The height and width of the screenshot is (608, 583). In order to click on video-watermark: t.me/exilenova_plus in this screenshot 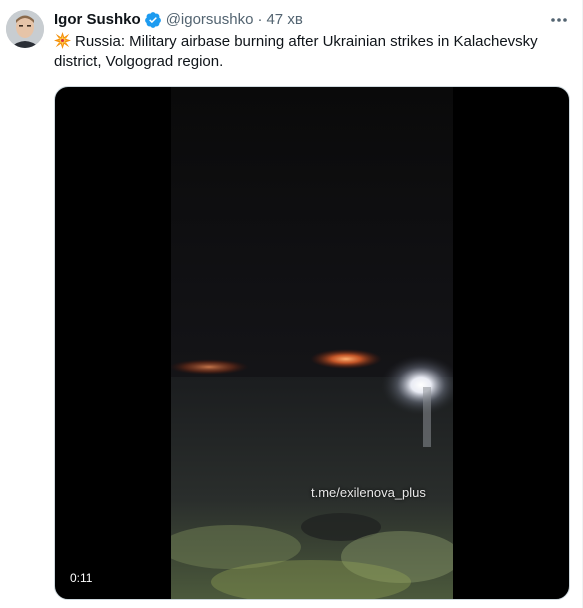, I will do `click(368, 492)`.